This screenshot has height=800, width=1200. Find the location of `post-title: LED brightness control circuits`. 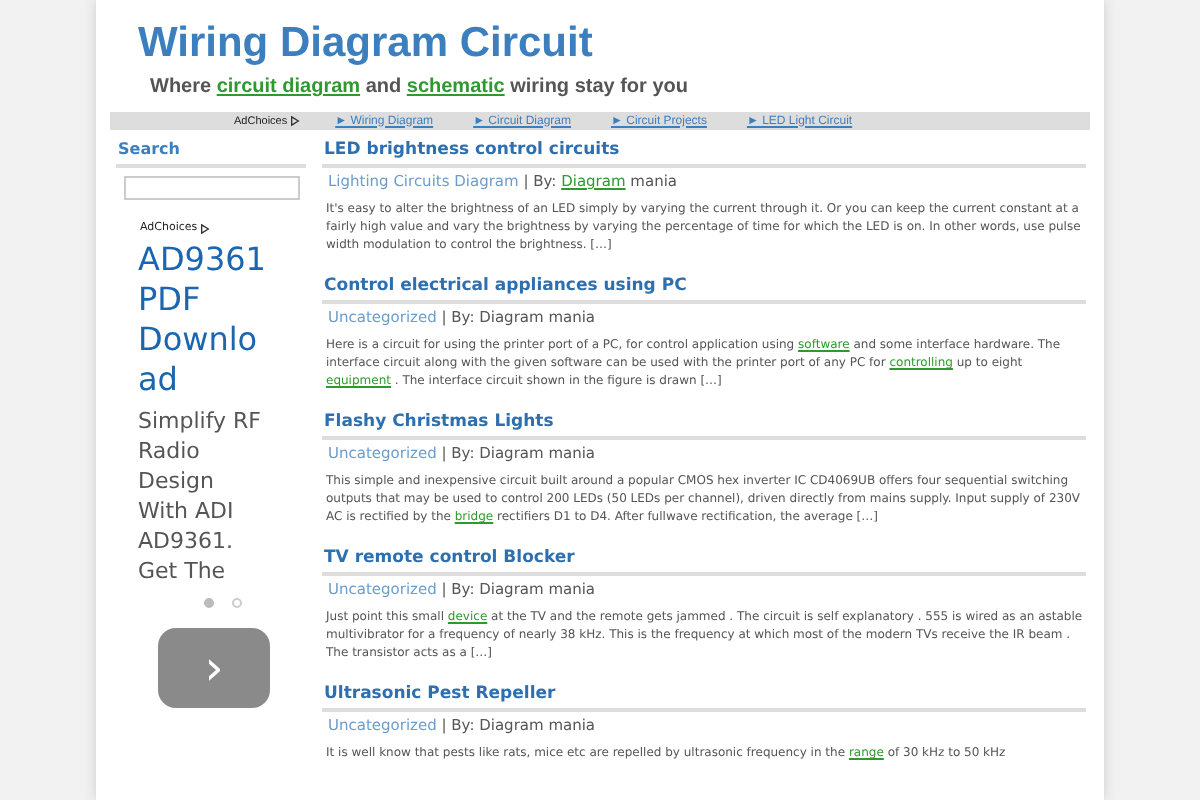

post-title: LED brightness control circuits is located at coordinates (704, 151).